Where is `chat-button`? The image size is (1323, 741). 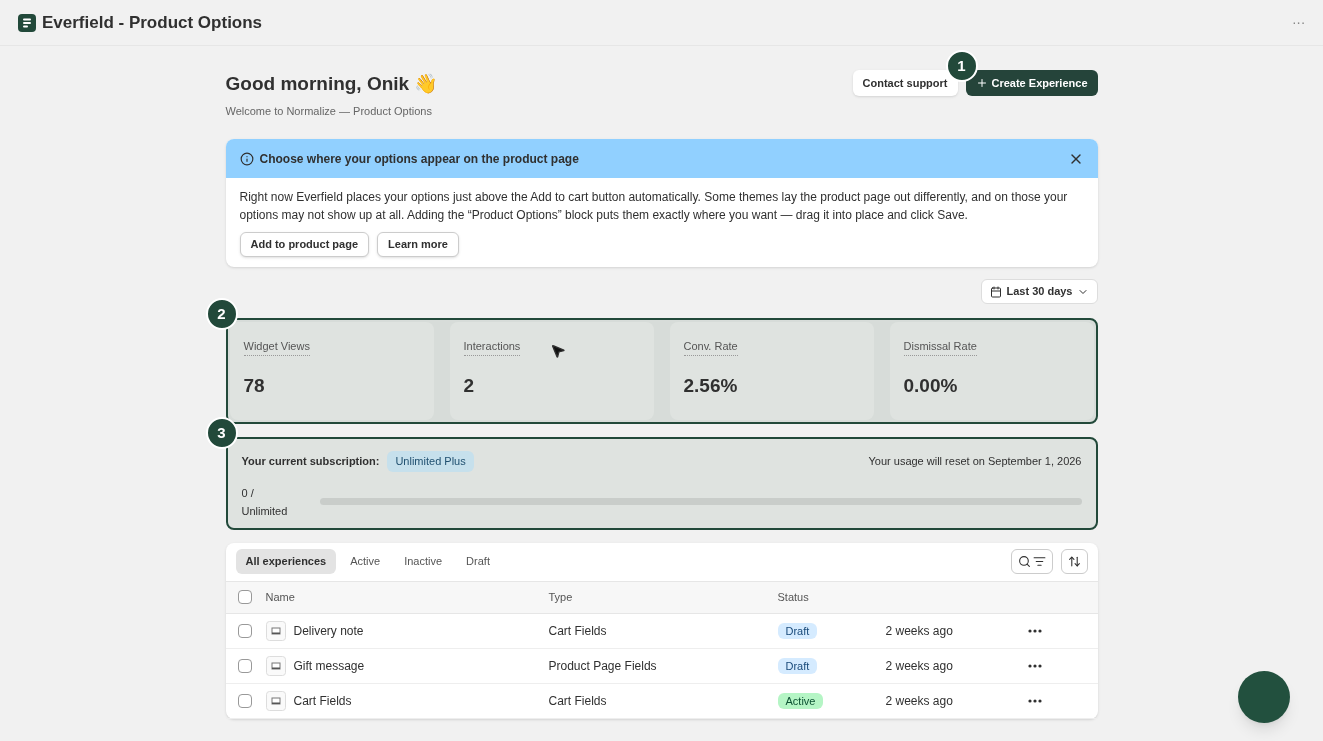 chat-button is located at coordinates (1264, 697).